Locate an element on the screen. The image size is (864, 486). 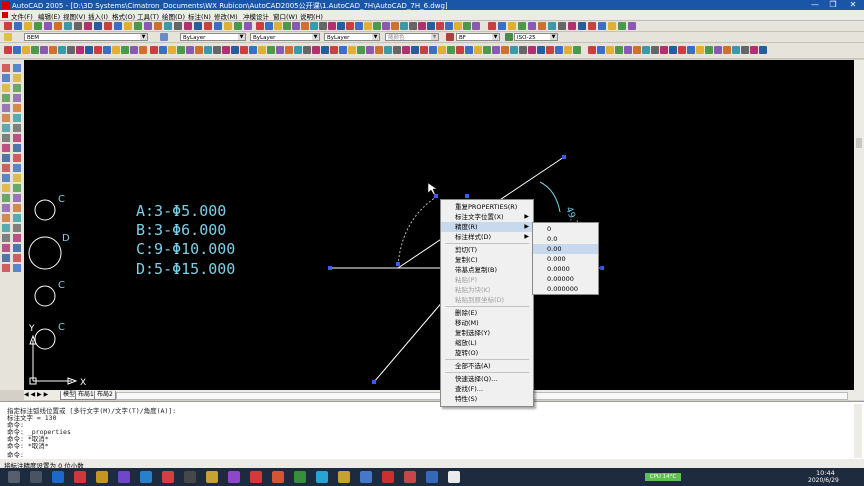
clock-time: 10:44 is located at coordinates (825, 473).